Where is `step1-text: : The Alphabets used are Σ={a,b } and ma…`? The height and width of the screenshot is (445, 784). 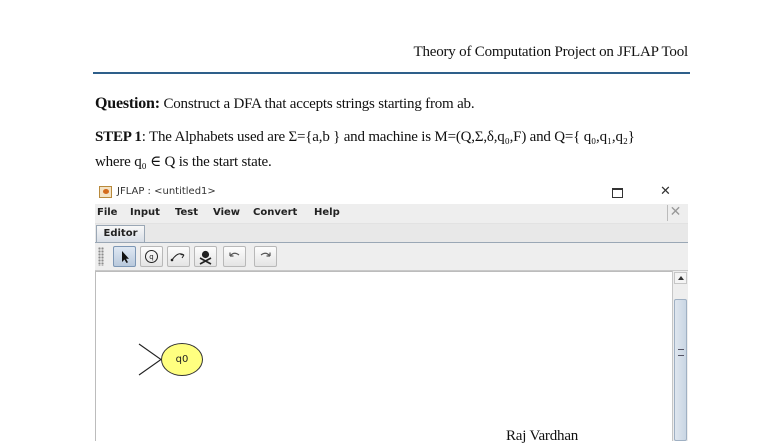
step1-text: : The Alphabets used are Σ={a,b } and ma… is located at coordinates (388, 137).